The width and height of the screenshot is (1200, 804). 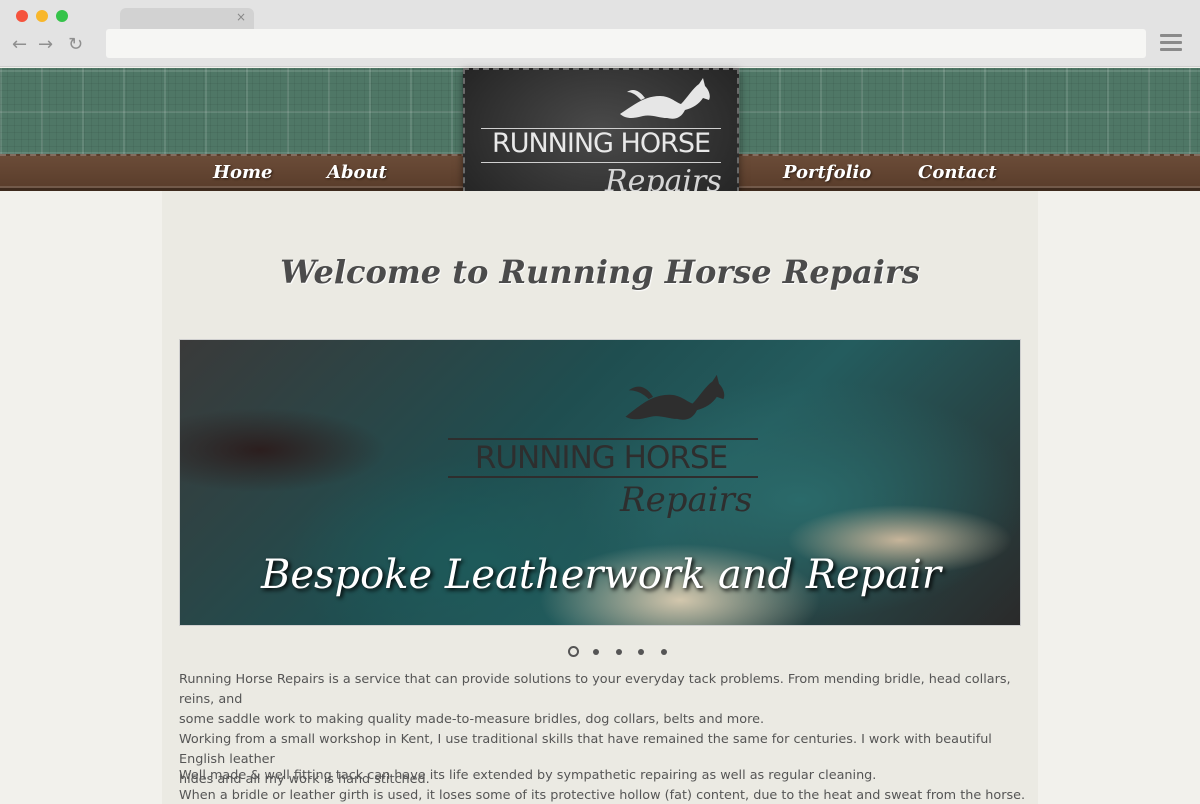 I want to click on tab-close-icon: ×, so click(x=241, y=17).